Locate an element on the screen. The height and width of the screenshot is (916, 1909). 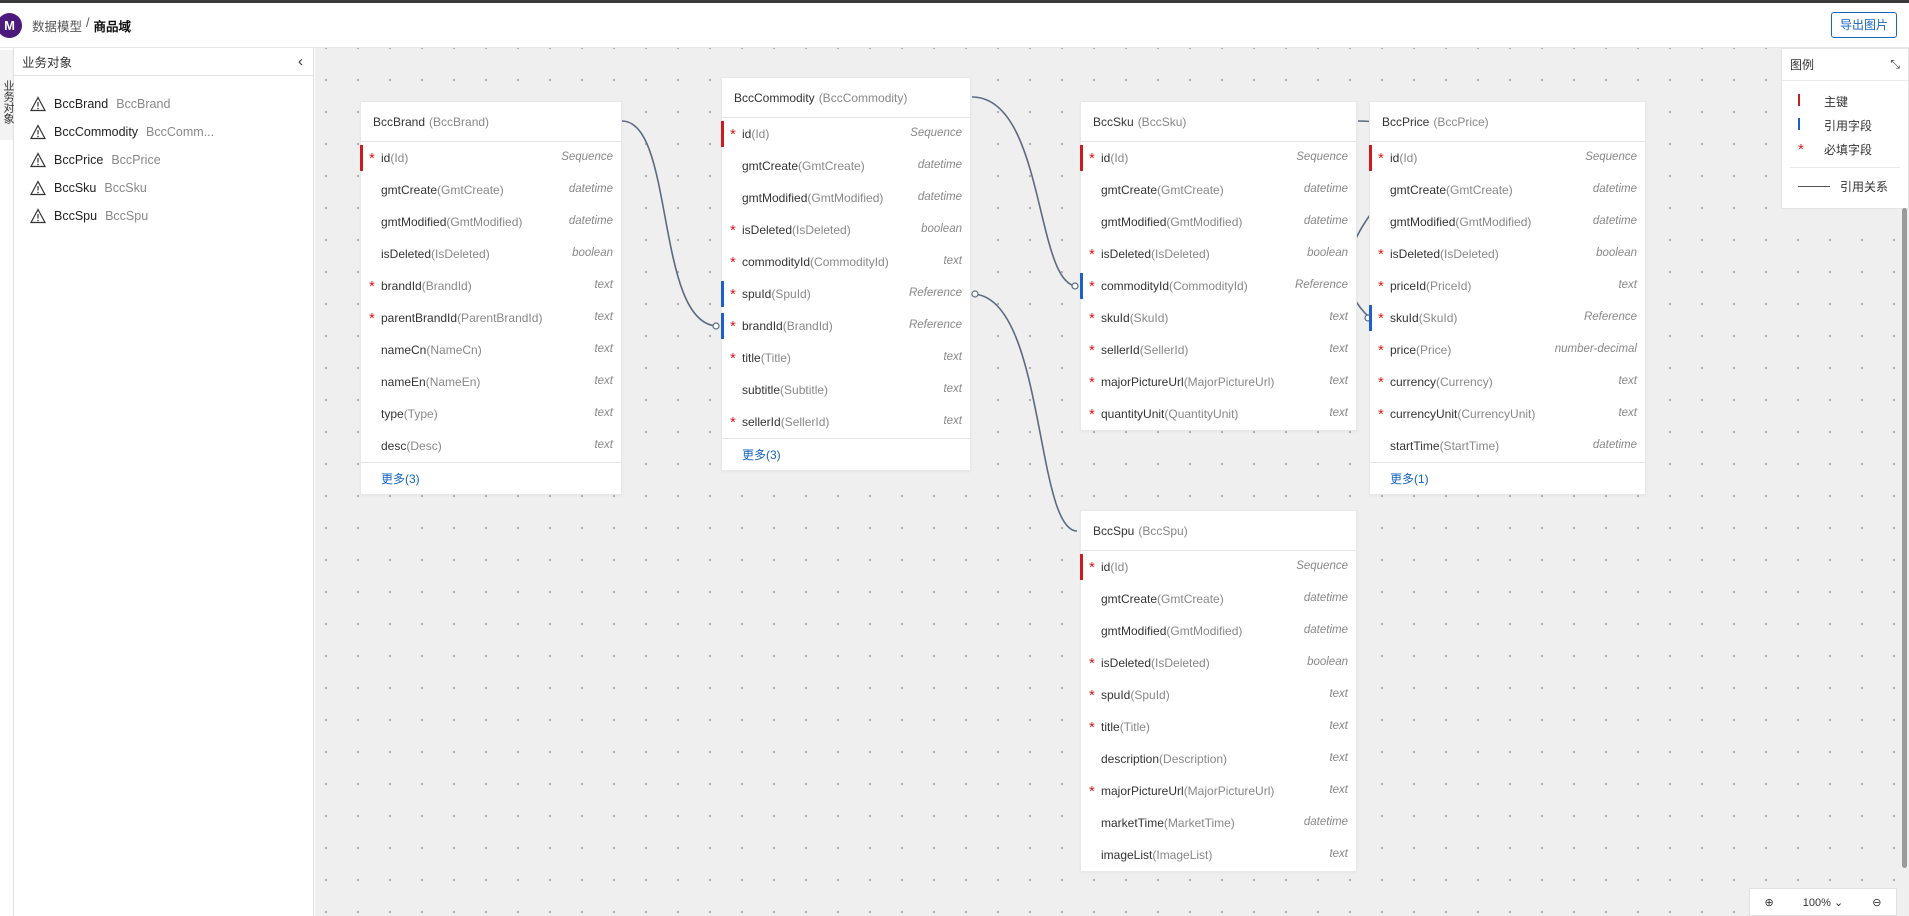
field-row-brandId: * brandId (BrandId) Reference is located at coordinates (845, 326).